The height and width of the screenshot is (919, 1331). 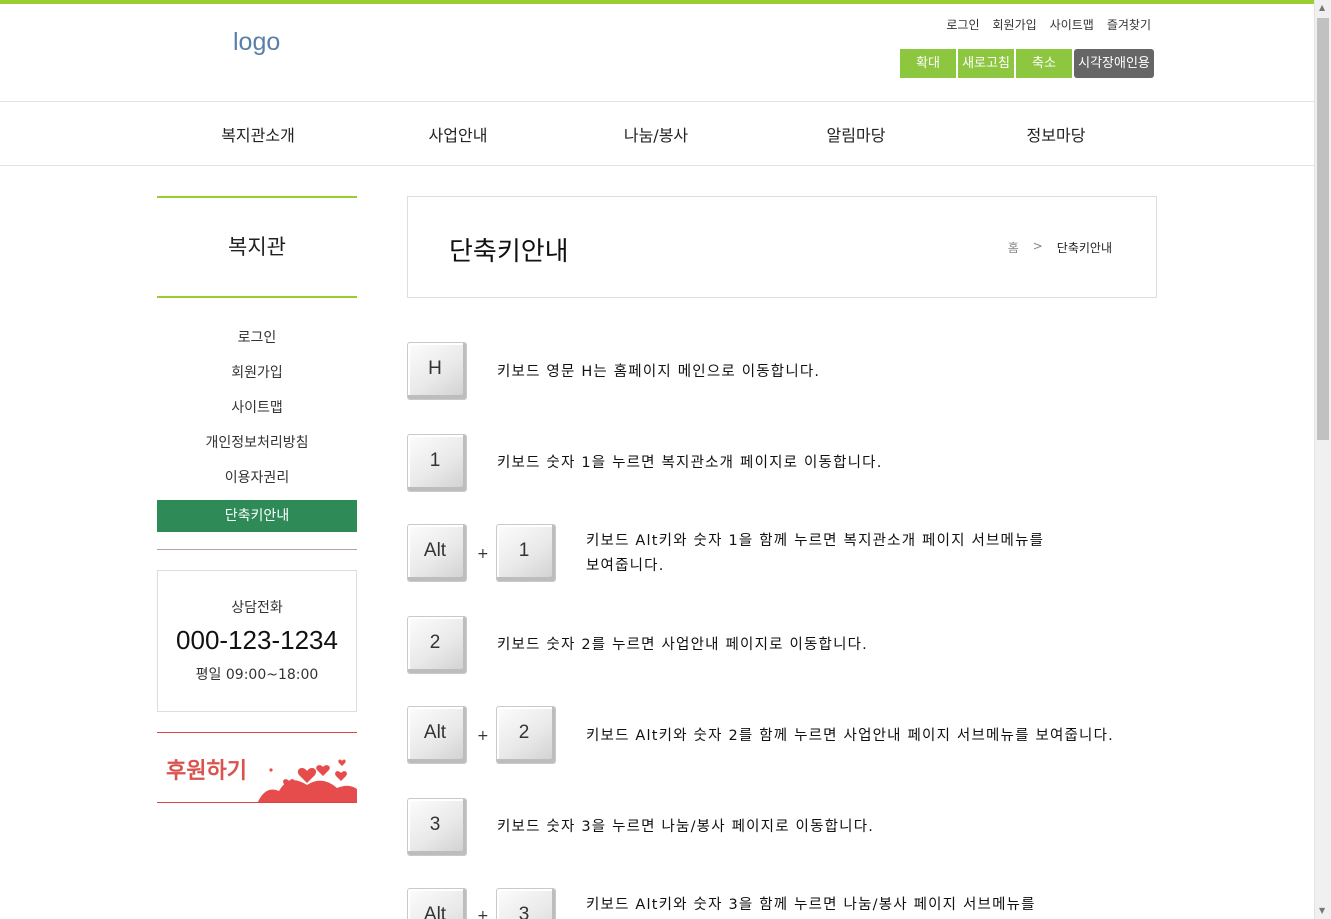 I want to click on util-bookmark-link: 즐겨찾기, so click(x=1129, y=24).